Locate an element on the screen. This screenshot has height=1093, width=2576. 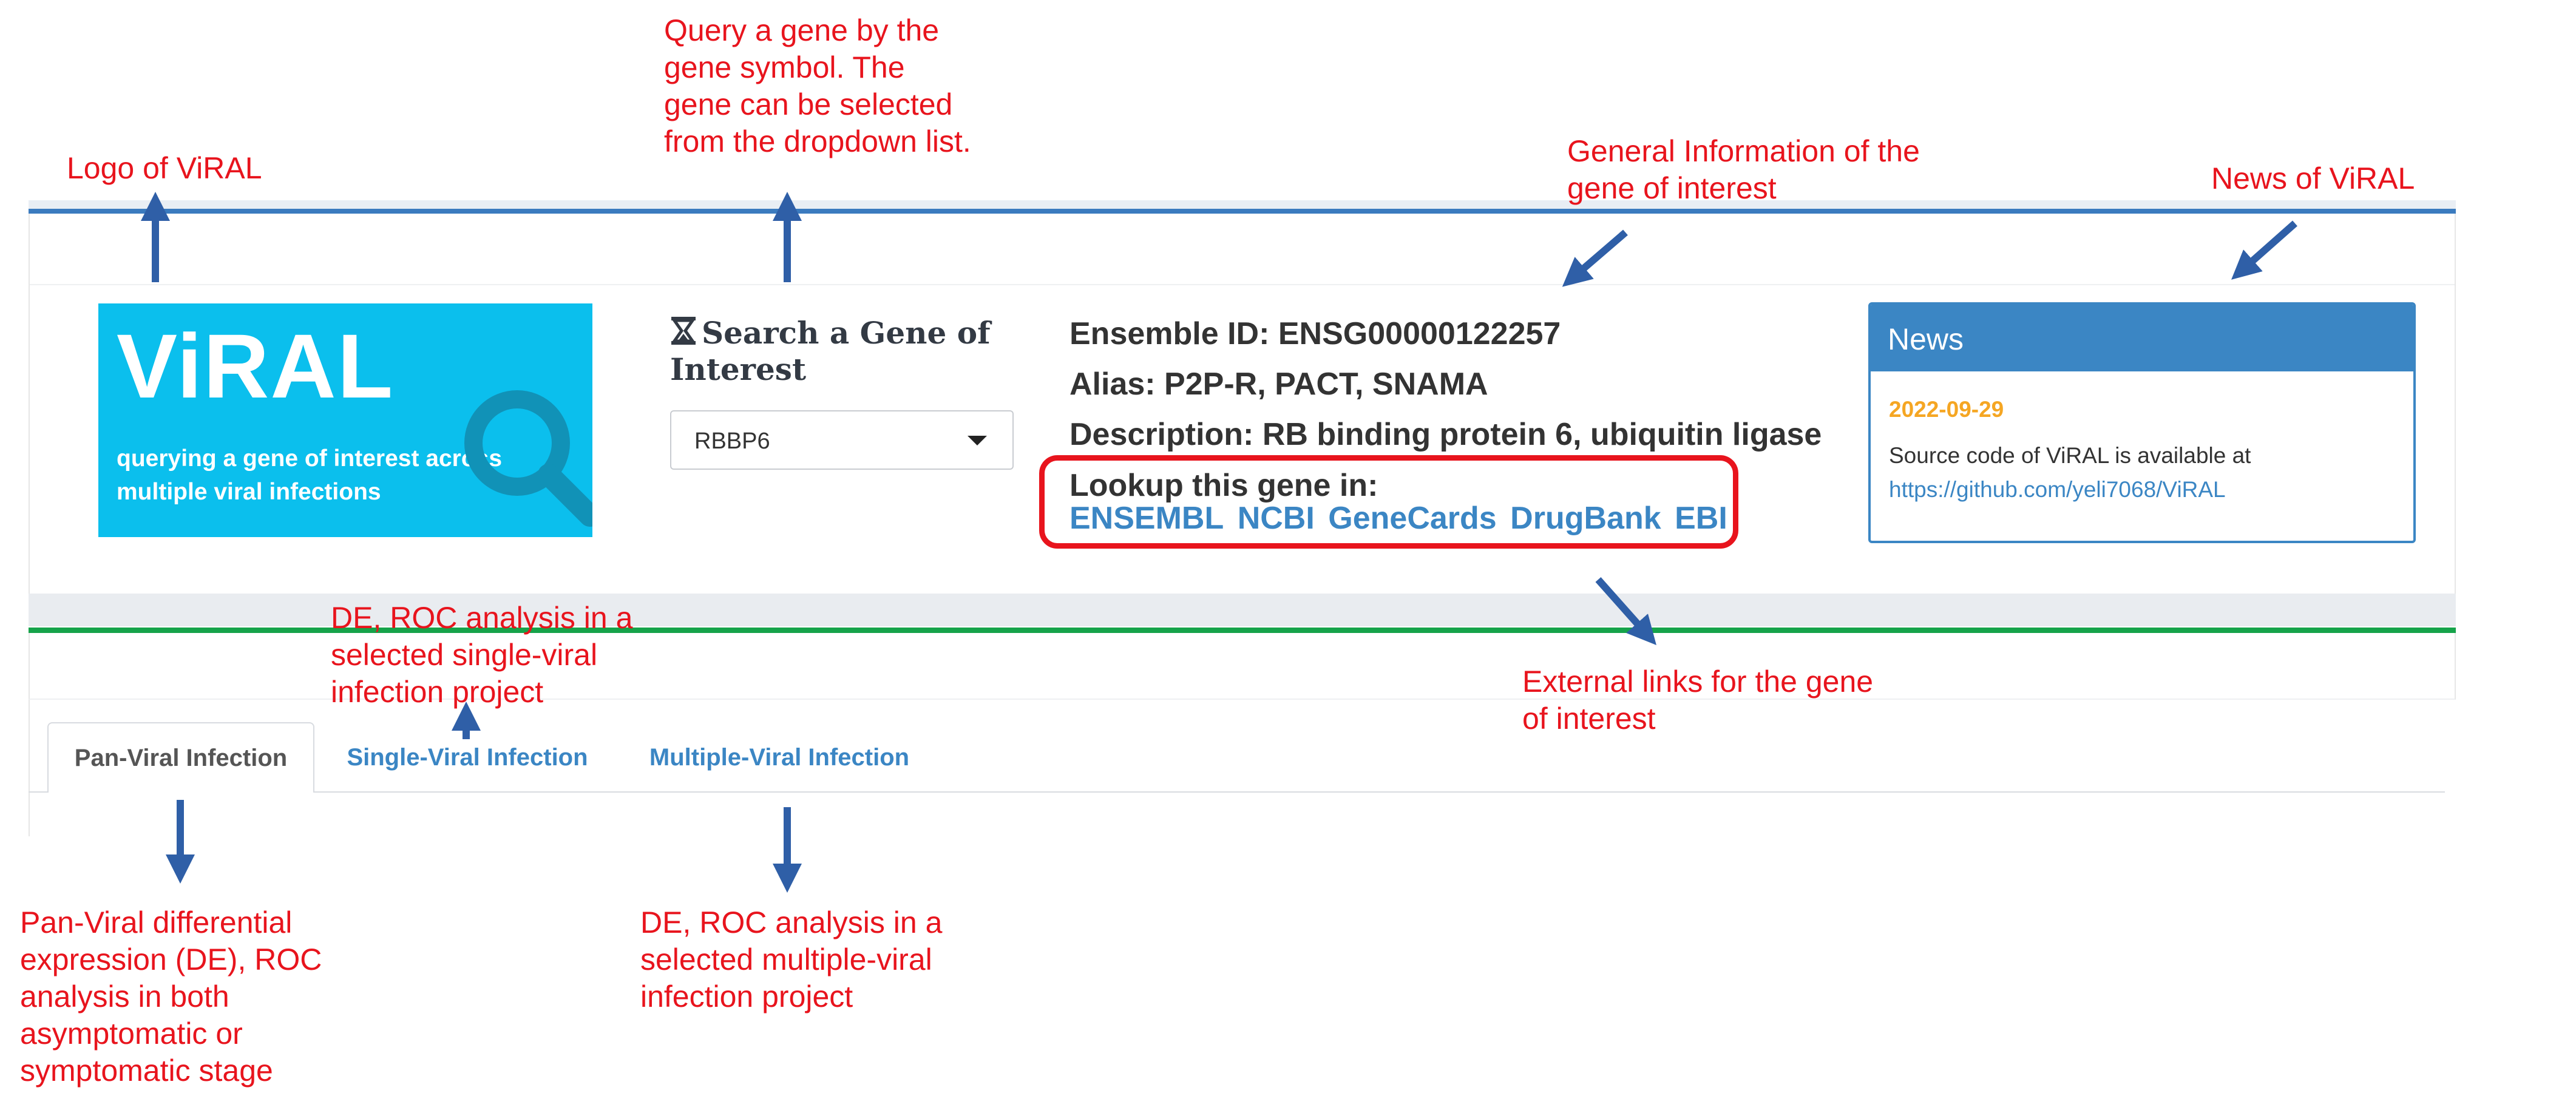
arrow-external is located at coordinates (1626, 611).